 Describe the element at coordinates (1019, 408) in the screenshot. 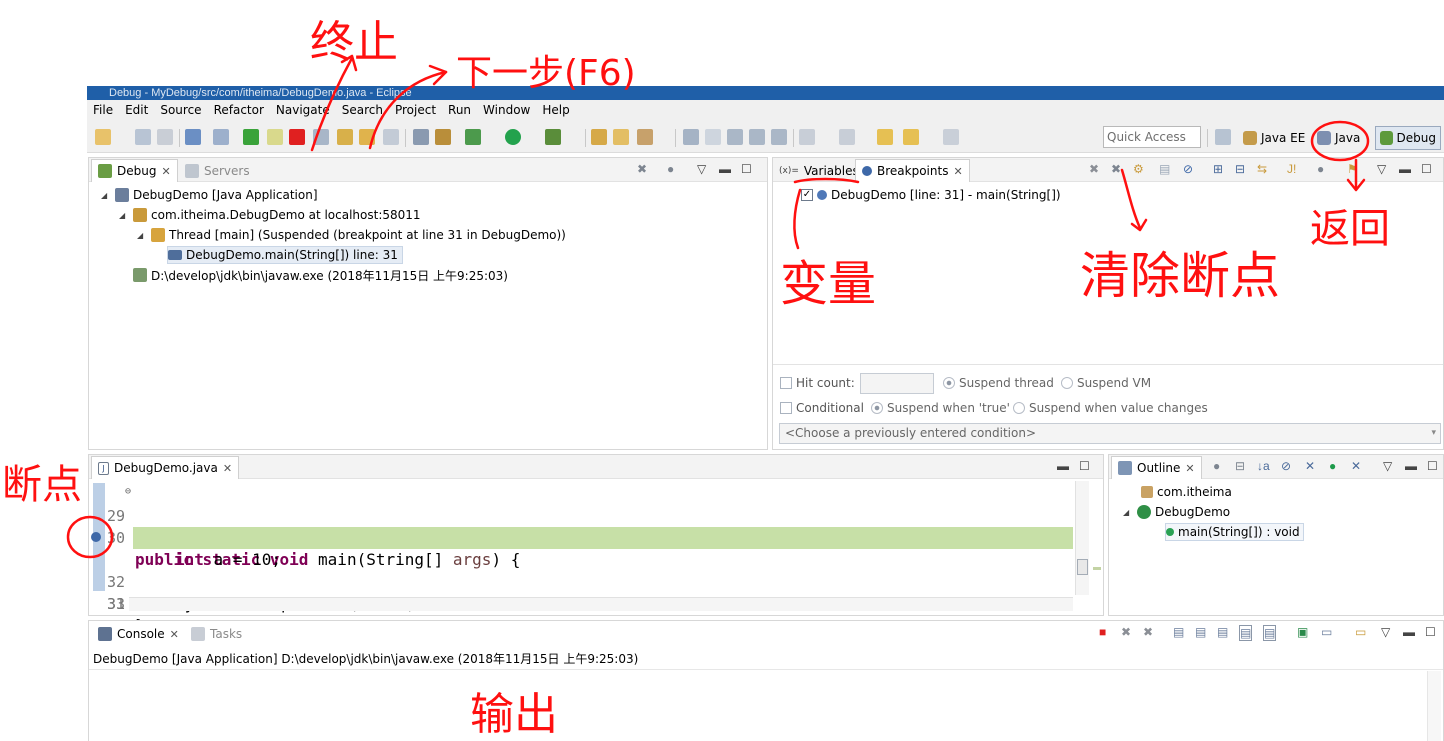

I see `suspend-changes-radio` at that location.